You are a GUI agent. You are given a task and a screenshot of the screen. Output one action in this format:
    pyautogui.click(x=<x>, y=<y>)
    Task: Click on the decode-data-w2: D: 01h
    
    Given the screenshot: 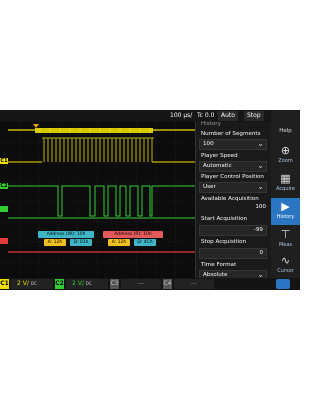 What is the action you would take?
    pyautogui.click(x=81, y=242)
    